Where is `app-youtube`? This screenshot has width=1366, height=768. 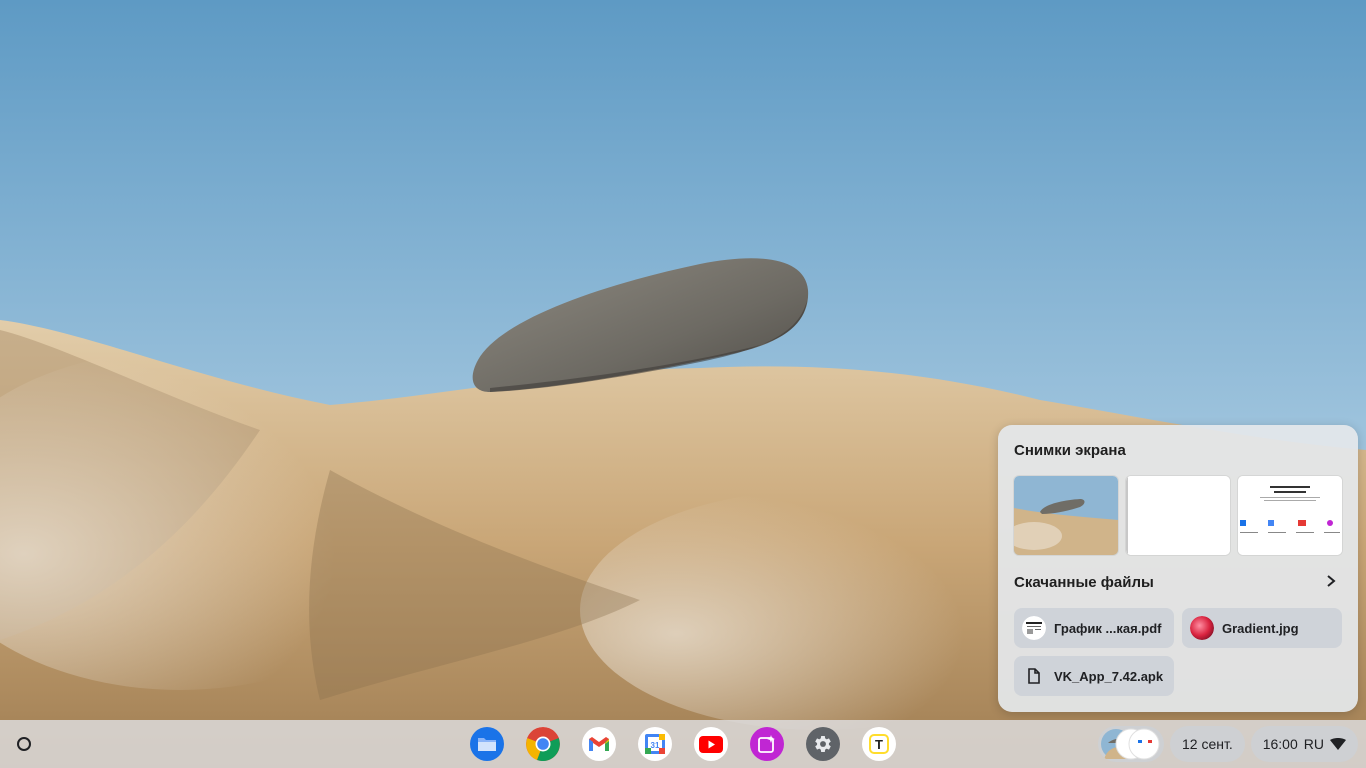 app-youtube is located at coordinates (711, 744).